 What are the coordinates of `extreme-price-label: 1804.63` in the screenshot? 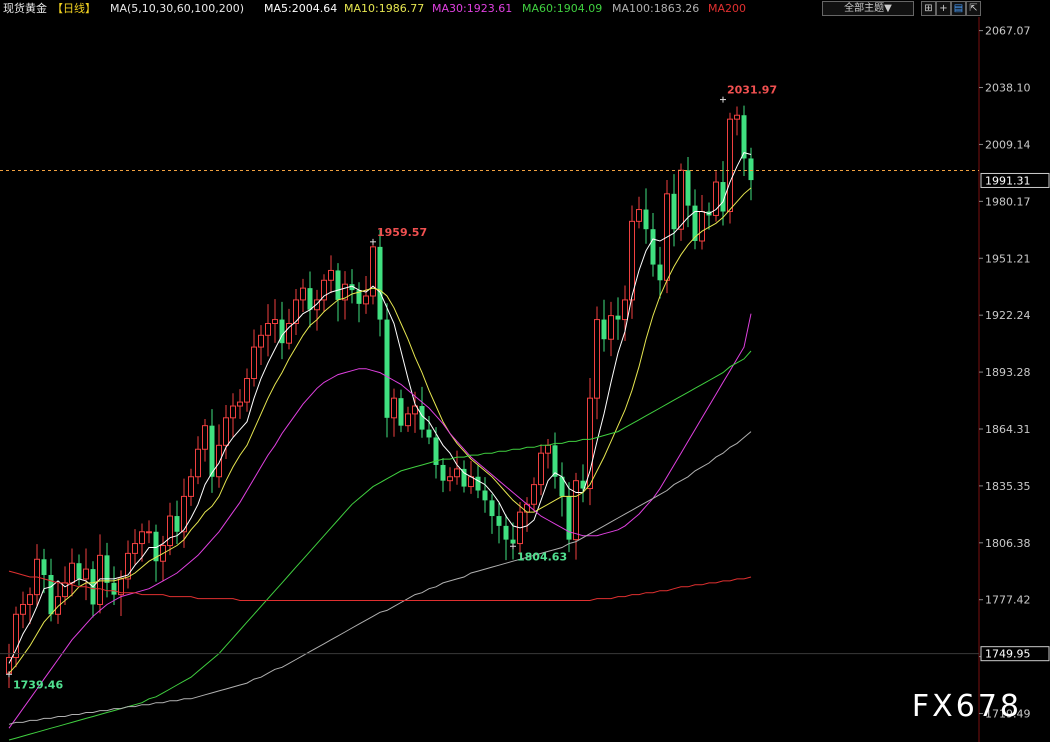 It's located at (542, 556).